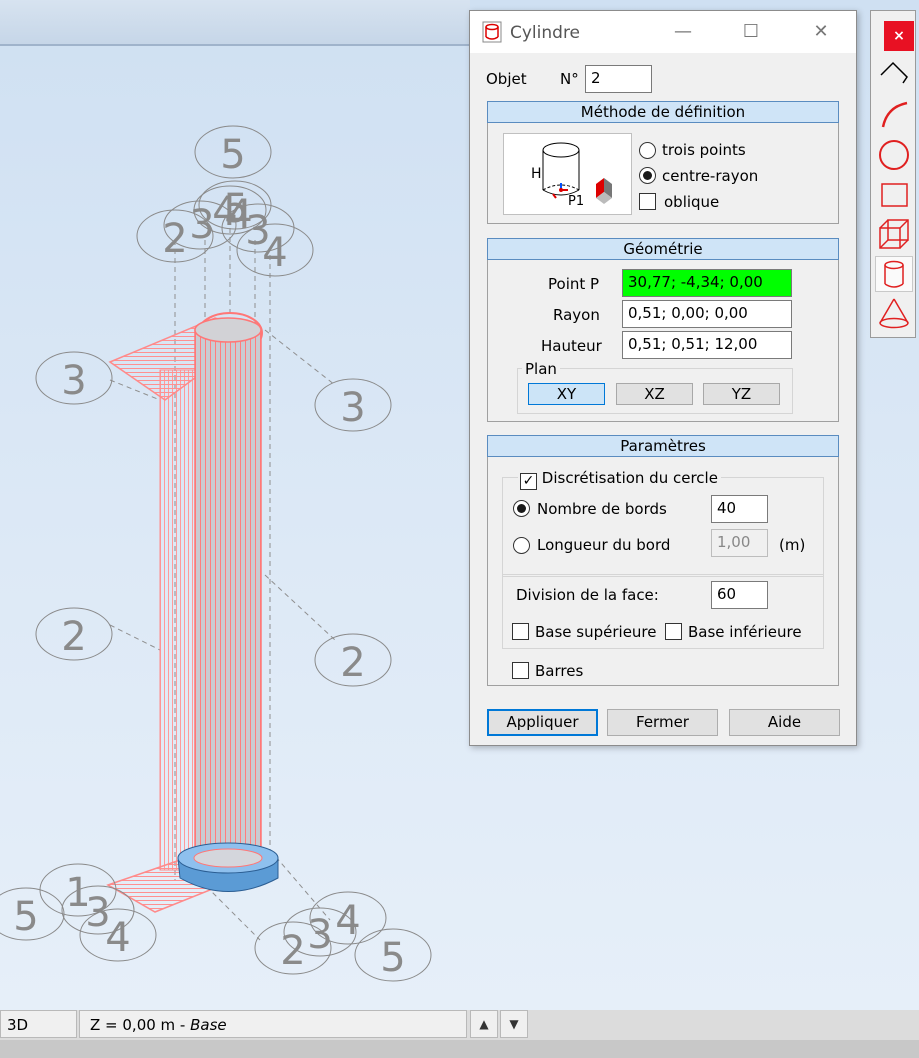 This screenshot has width=919, height=1058. What do you see at coordinates (894, 115) in the screenshot?
I see `arc-icon` at bounding box center [894, 115].